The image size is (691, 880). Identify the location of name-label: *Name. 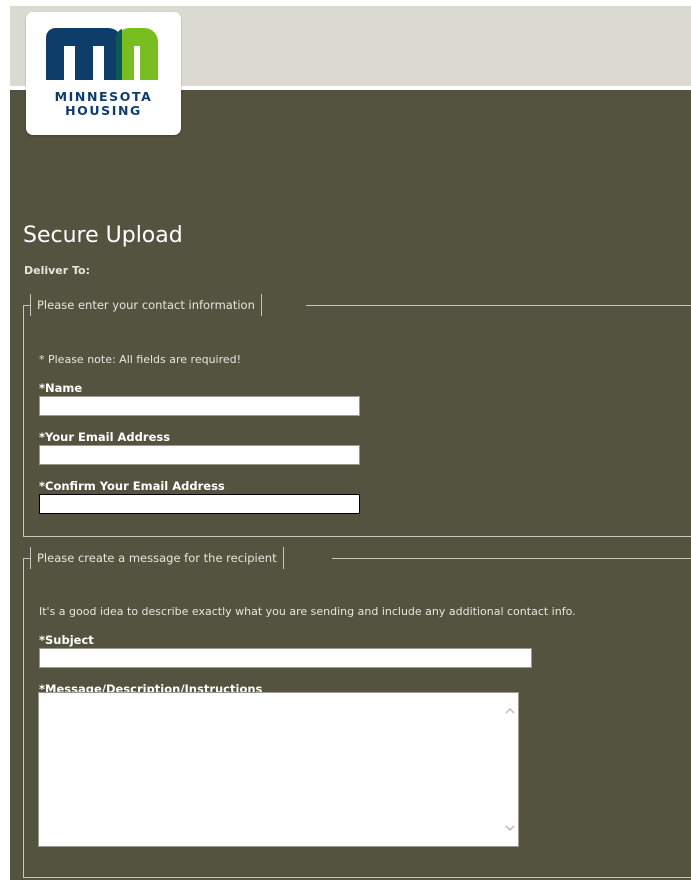
(61, 388).